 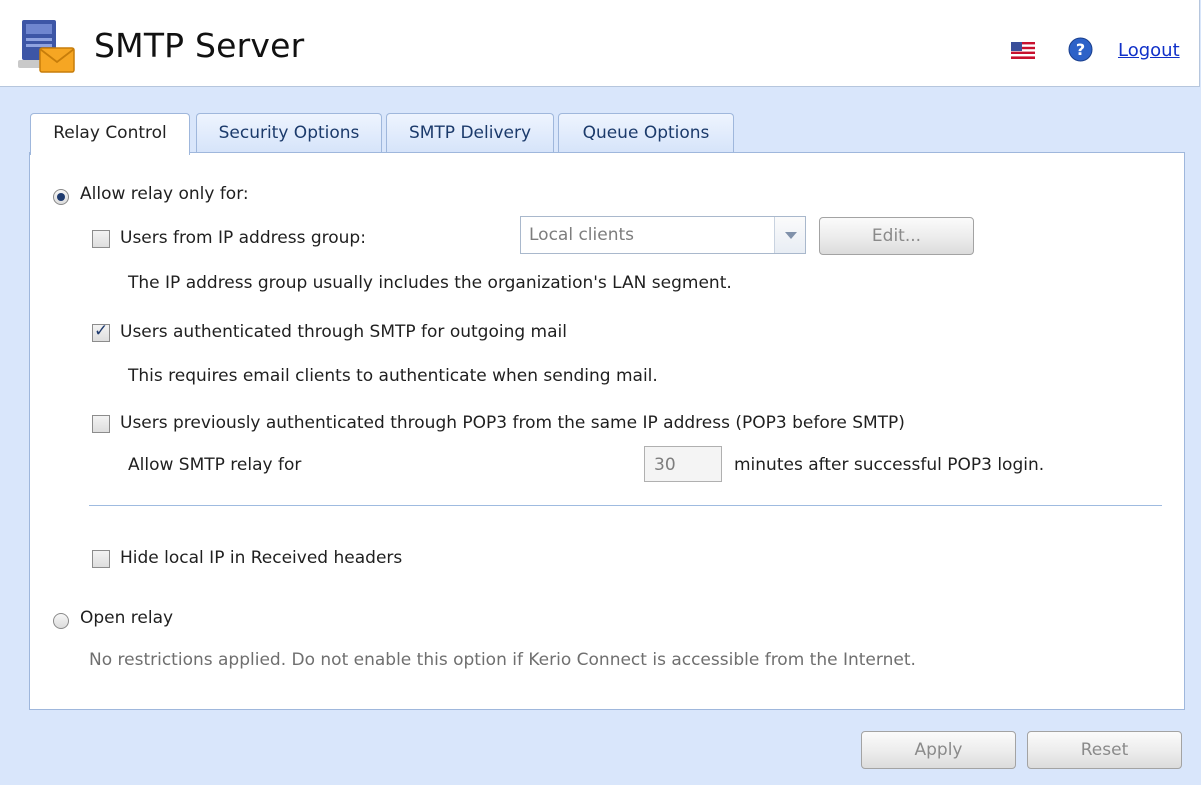 What do you see at coordinates (127, 618) in the screenshot?
I see `open-relay-label: Open relay` at bounding box center [127, 618].